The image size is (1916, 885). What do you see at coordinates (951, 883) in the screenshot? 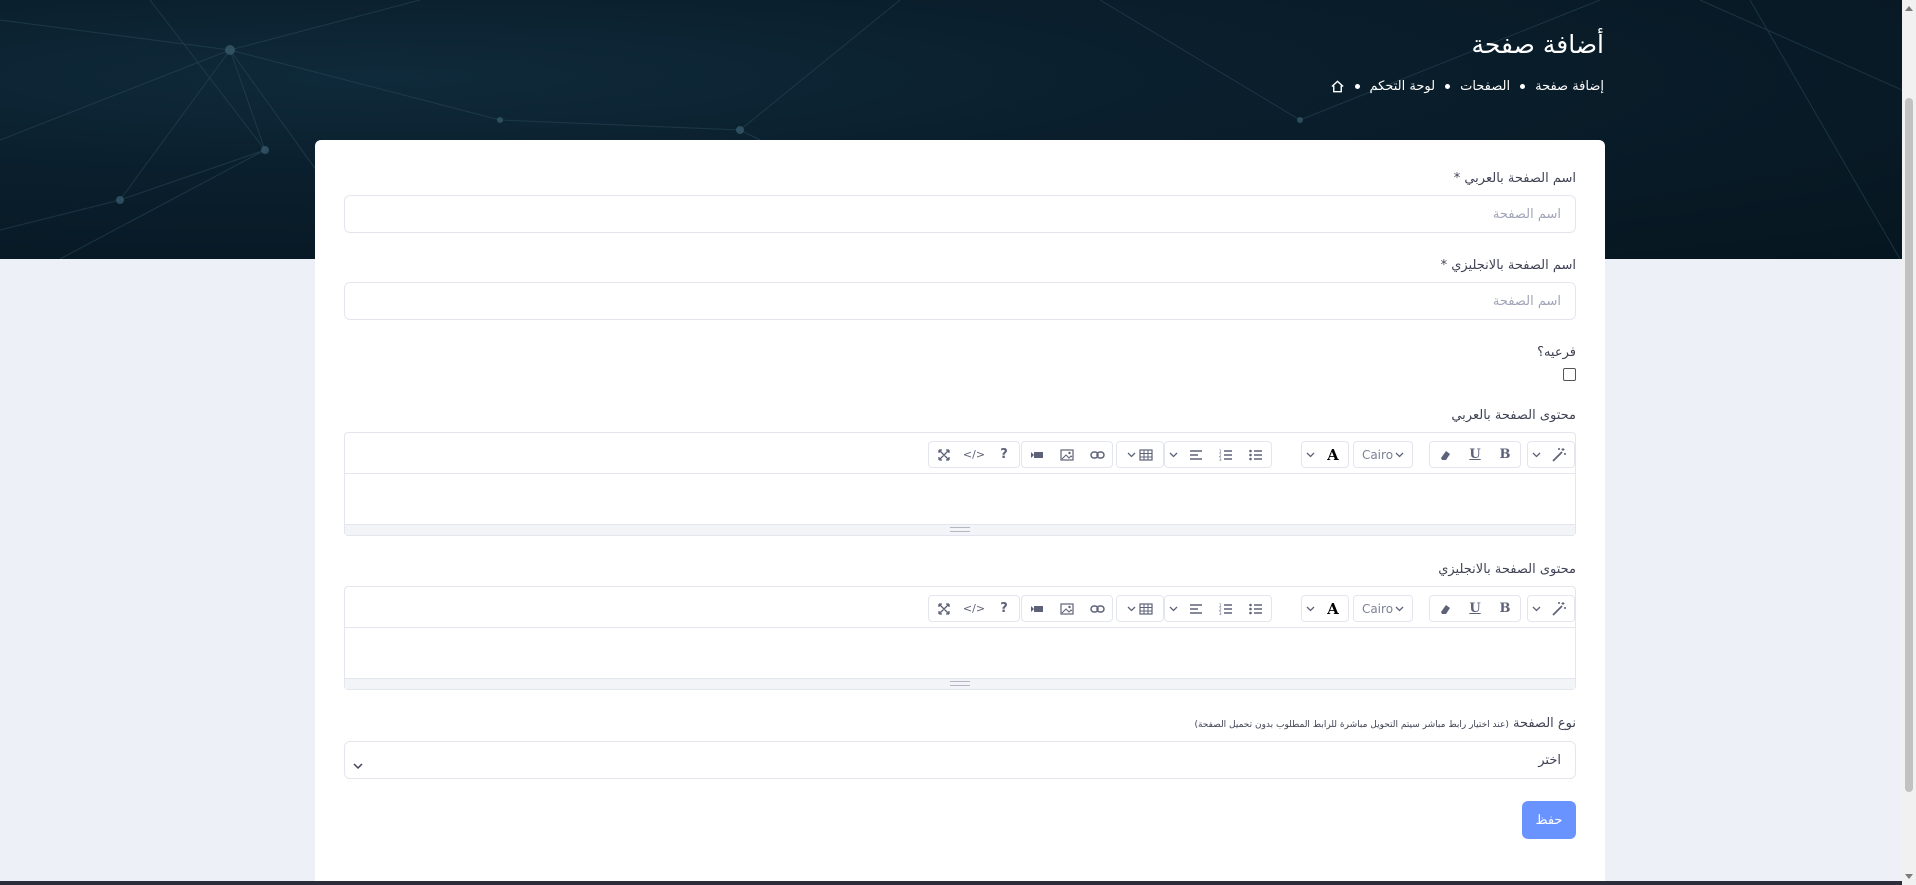
I see `bottom-strip` at bounding box center [951, 883].